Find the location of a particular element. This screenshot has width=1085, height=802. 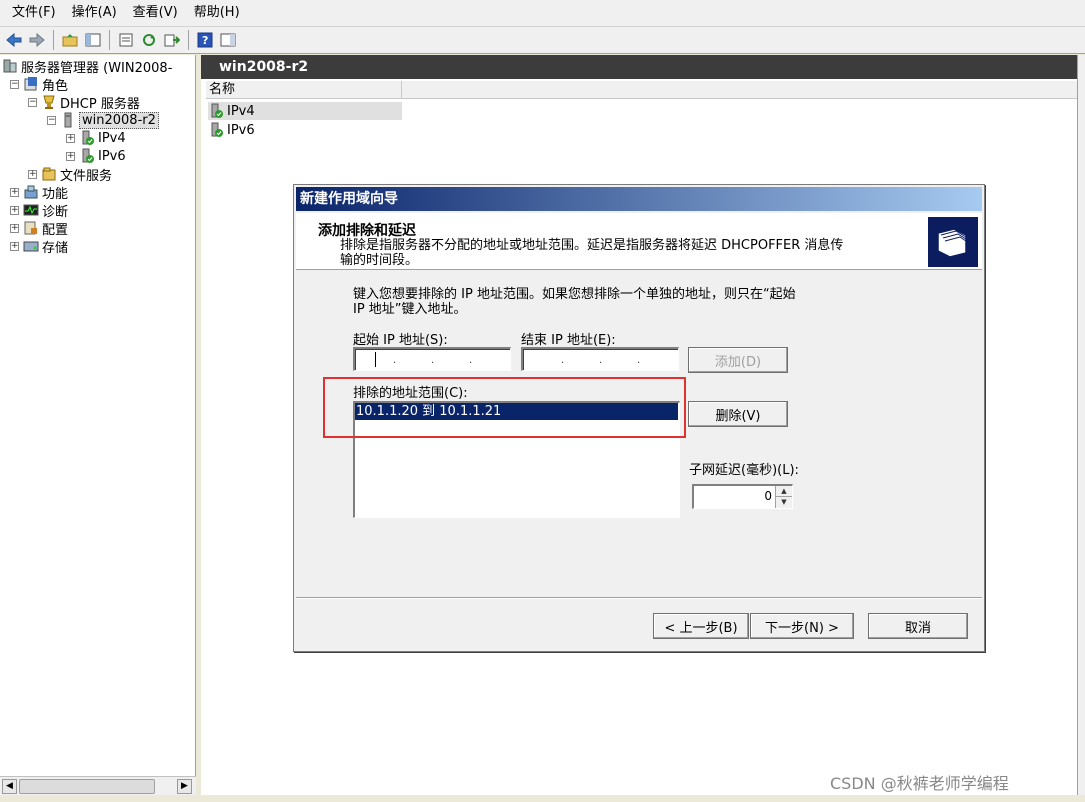

start-ip-input: . . . is located at coordinates (432, 359).